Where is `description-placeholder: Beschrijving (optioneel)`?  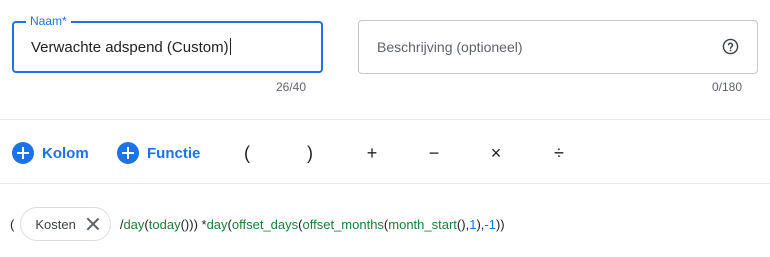 description-placeholder: Beschrijving (optioneel) is located at coordinates (450, 47).